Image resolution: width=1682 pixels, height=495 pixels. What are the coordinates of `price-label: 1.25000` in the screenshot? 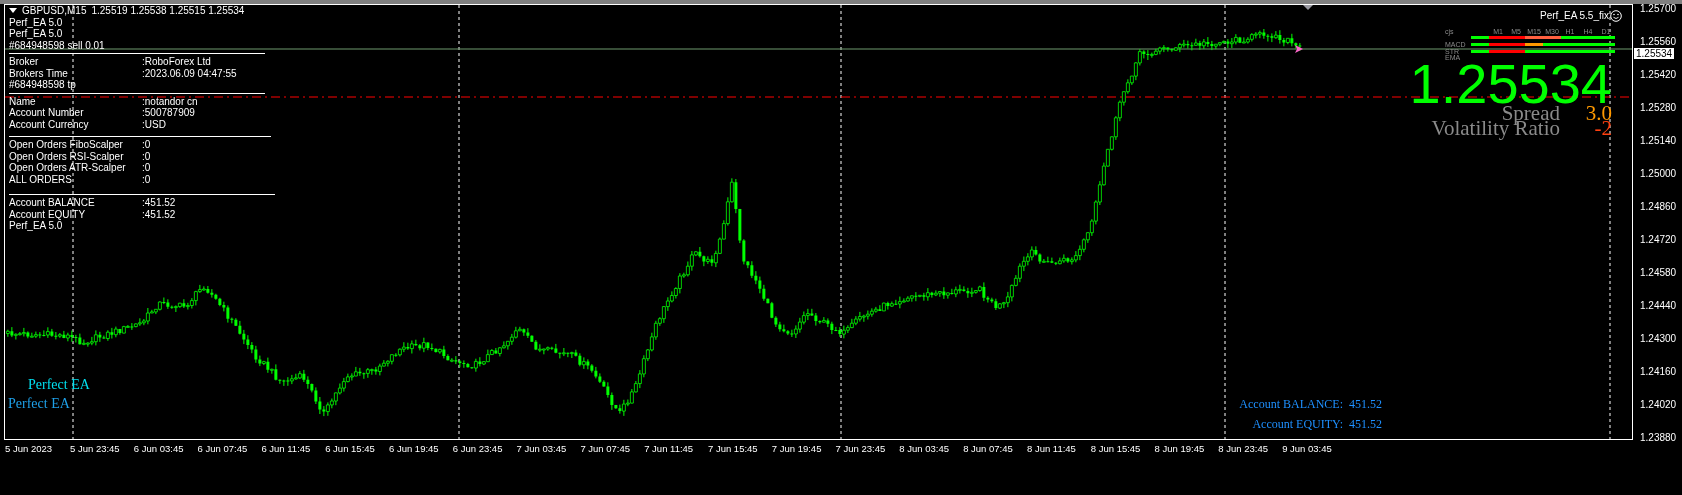 It's located at (1658, 173).